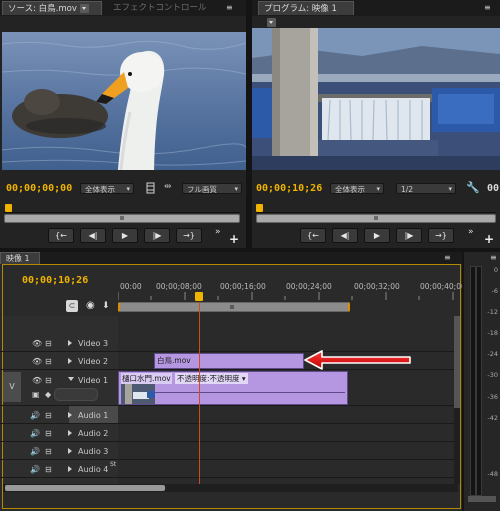  Describe the element at coordinates (174, 360) in the screenshot. I see `clip-swan-label: 白鳥.mov` at that location.